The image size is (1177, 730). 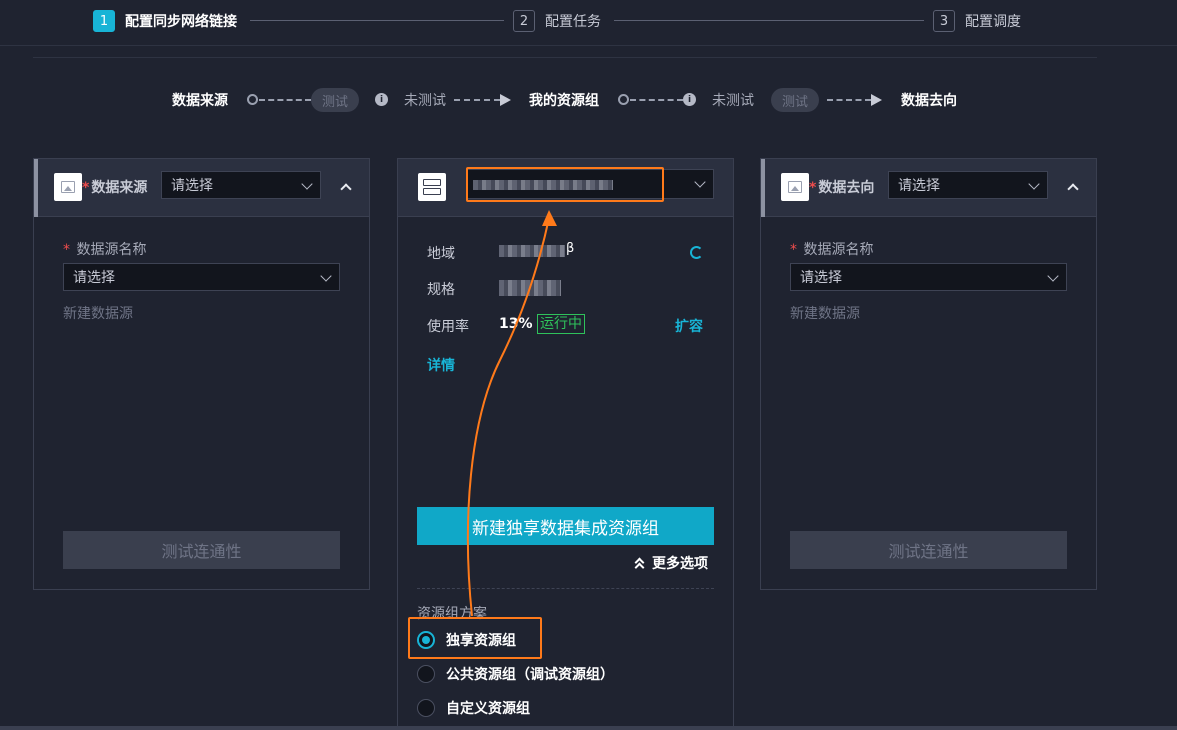 I want to click on create-resource-group-button: 新建独享数据集成资源组, so click(x=565, y=526).